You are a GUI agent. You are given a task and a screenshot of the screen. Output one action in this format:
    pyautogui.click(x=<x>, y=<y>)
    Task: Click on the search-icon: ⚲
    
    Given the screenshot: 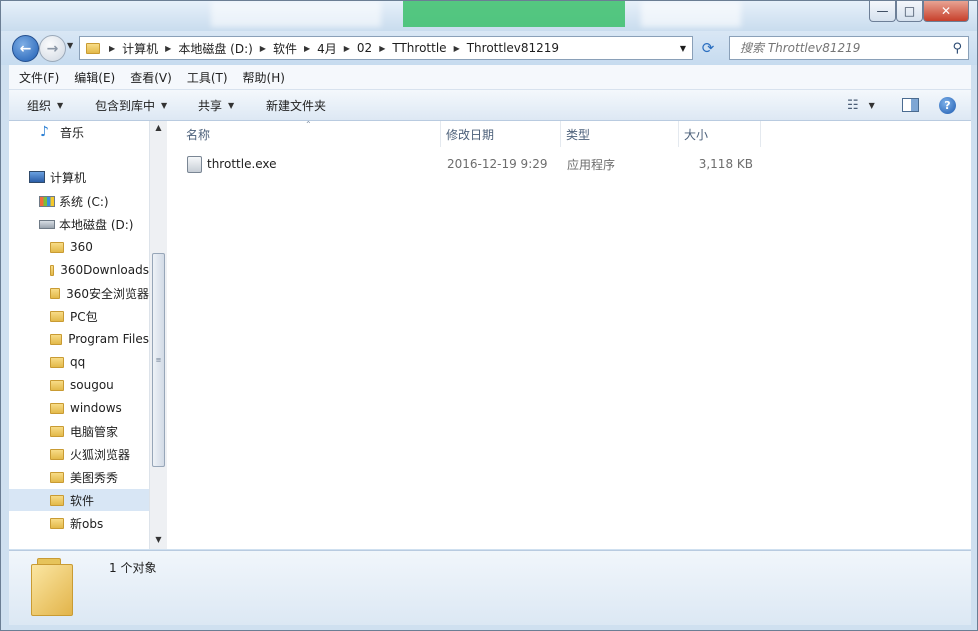 What is the action you would take?
    pyautogui.click(x=957, y=48)
    